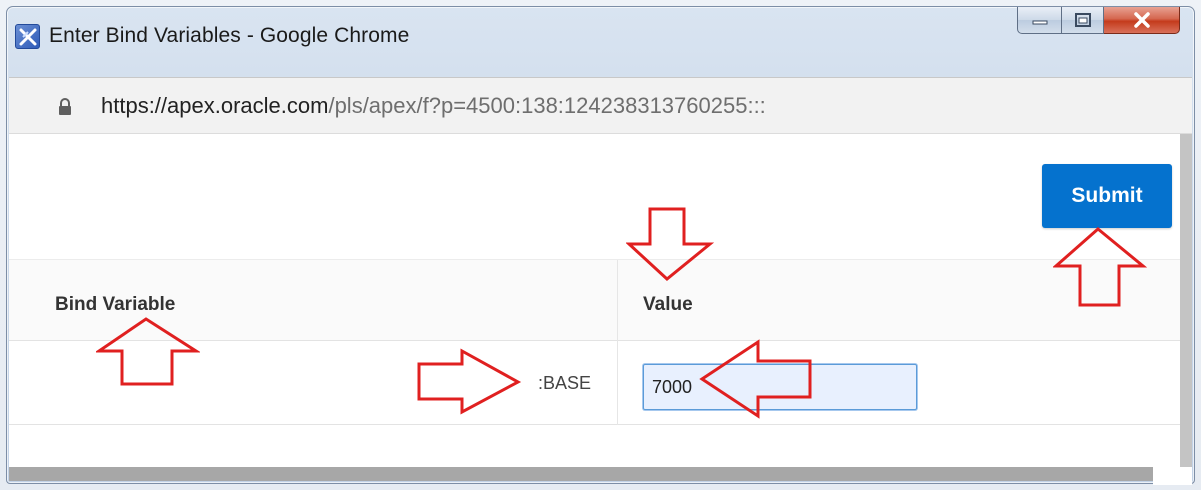 The width and height of the screenshot is (1201, 490). I want to click on close-button, so click(1142, 20).